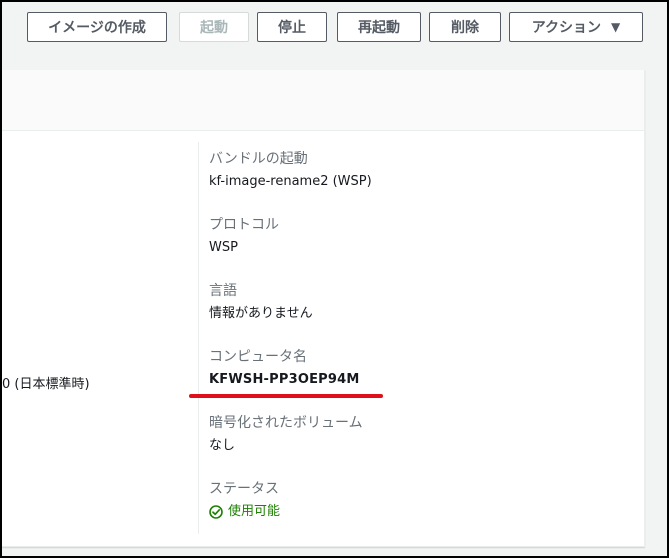 The width and height of the screenshot is (669, 558). I want to click on caret-down-icon: ▼, so click(616, 27).